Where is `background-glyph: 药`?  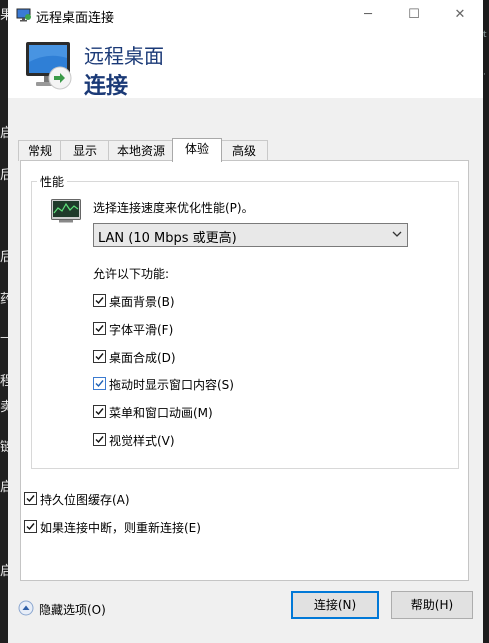 background-glyph: 药 is located at coordinates (4, 299).